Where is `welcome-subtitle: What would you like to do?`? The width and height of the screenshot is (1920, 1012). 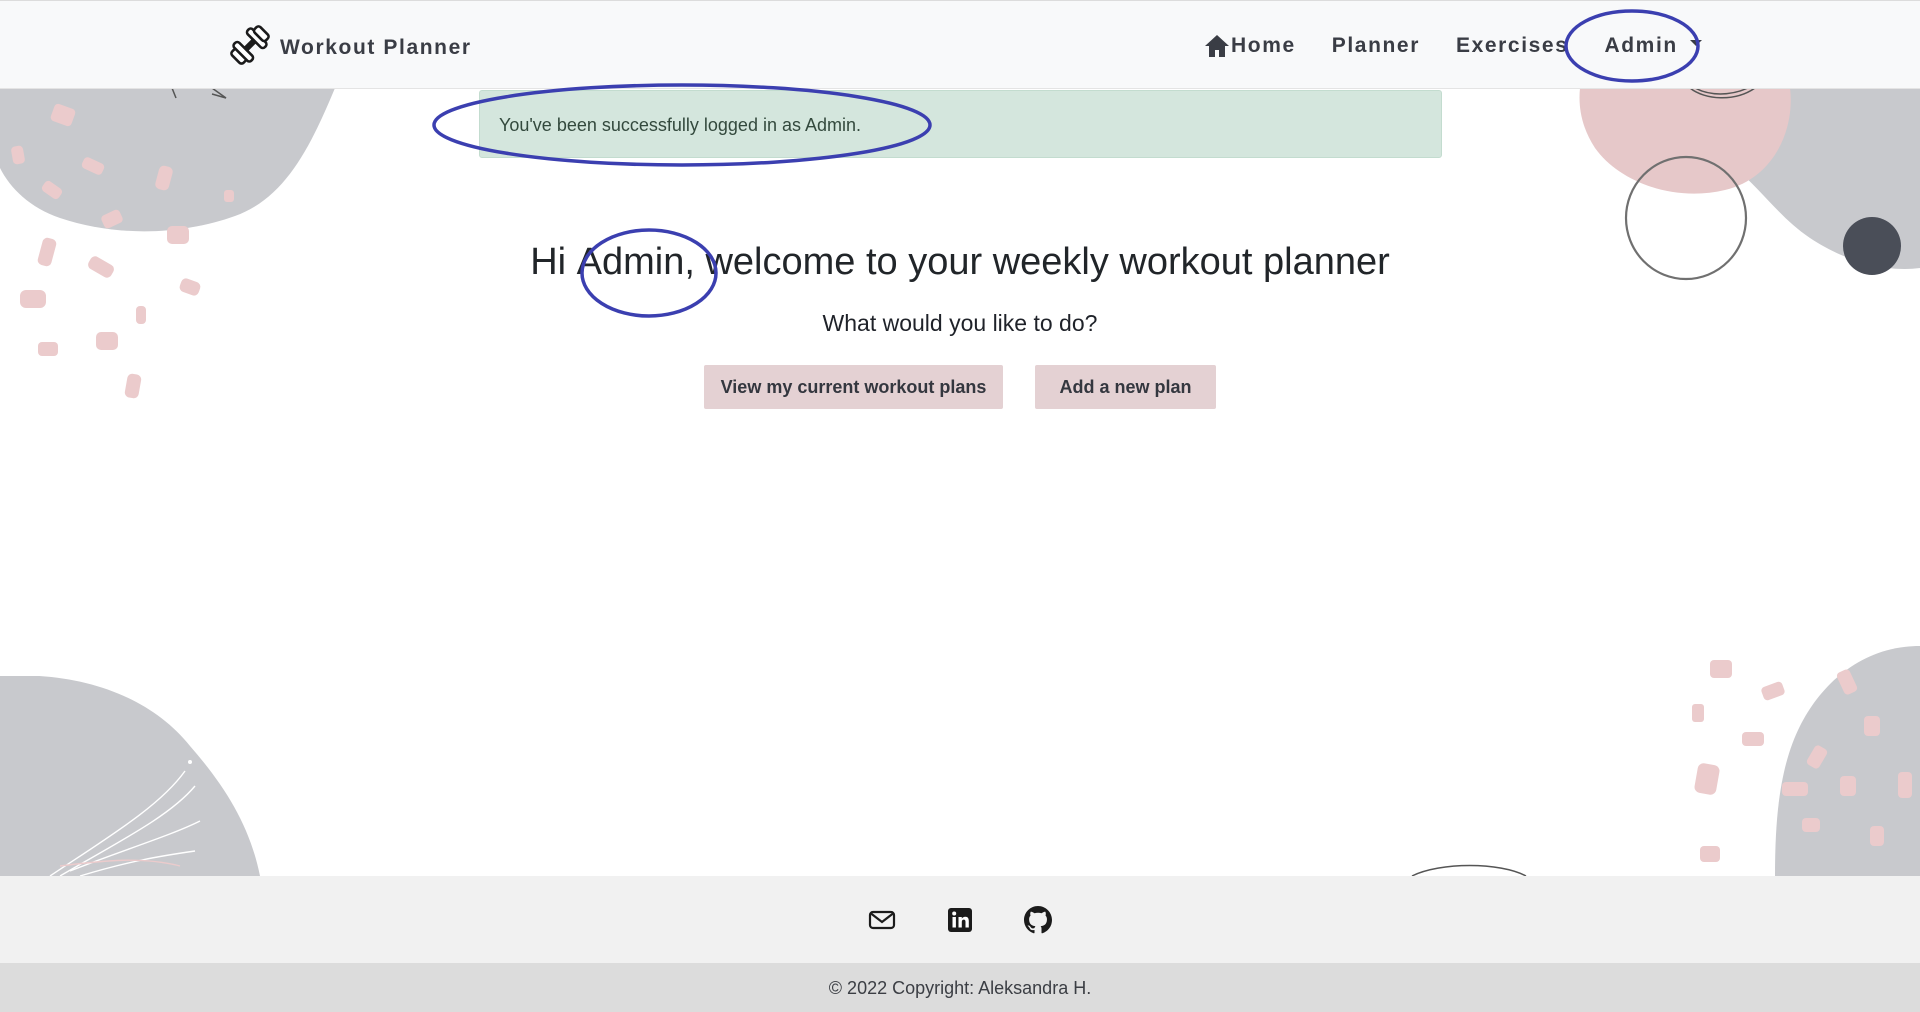
welcome-subtitle: What would you like to do? is located at coordinates (960, 322).